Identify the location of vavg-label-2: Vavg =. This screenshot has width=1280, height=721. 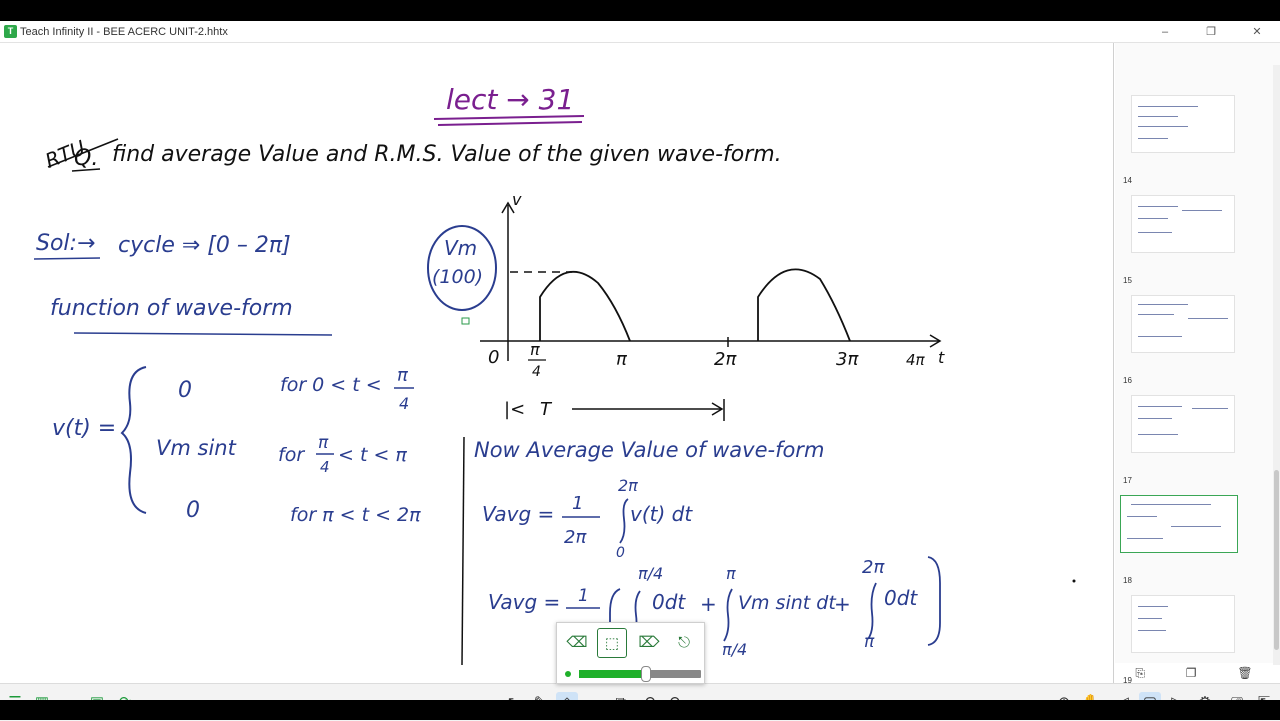
(524, 602).